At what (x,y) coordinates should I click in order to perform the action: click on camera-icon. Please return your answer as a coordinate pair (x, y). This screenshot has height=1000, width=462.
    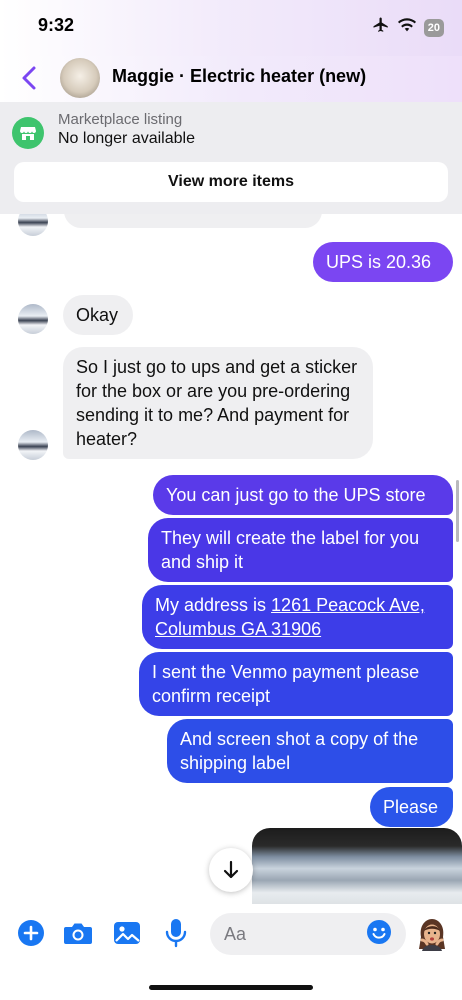
    Looking at the image, I should click on (78, 933).